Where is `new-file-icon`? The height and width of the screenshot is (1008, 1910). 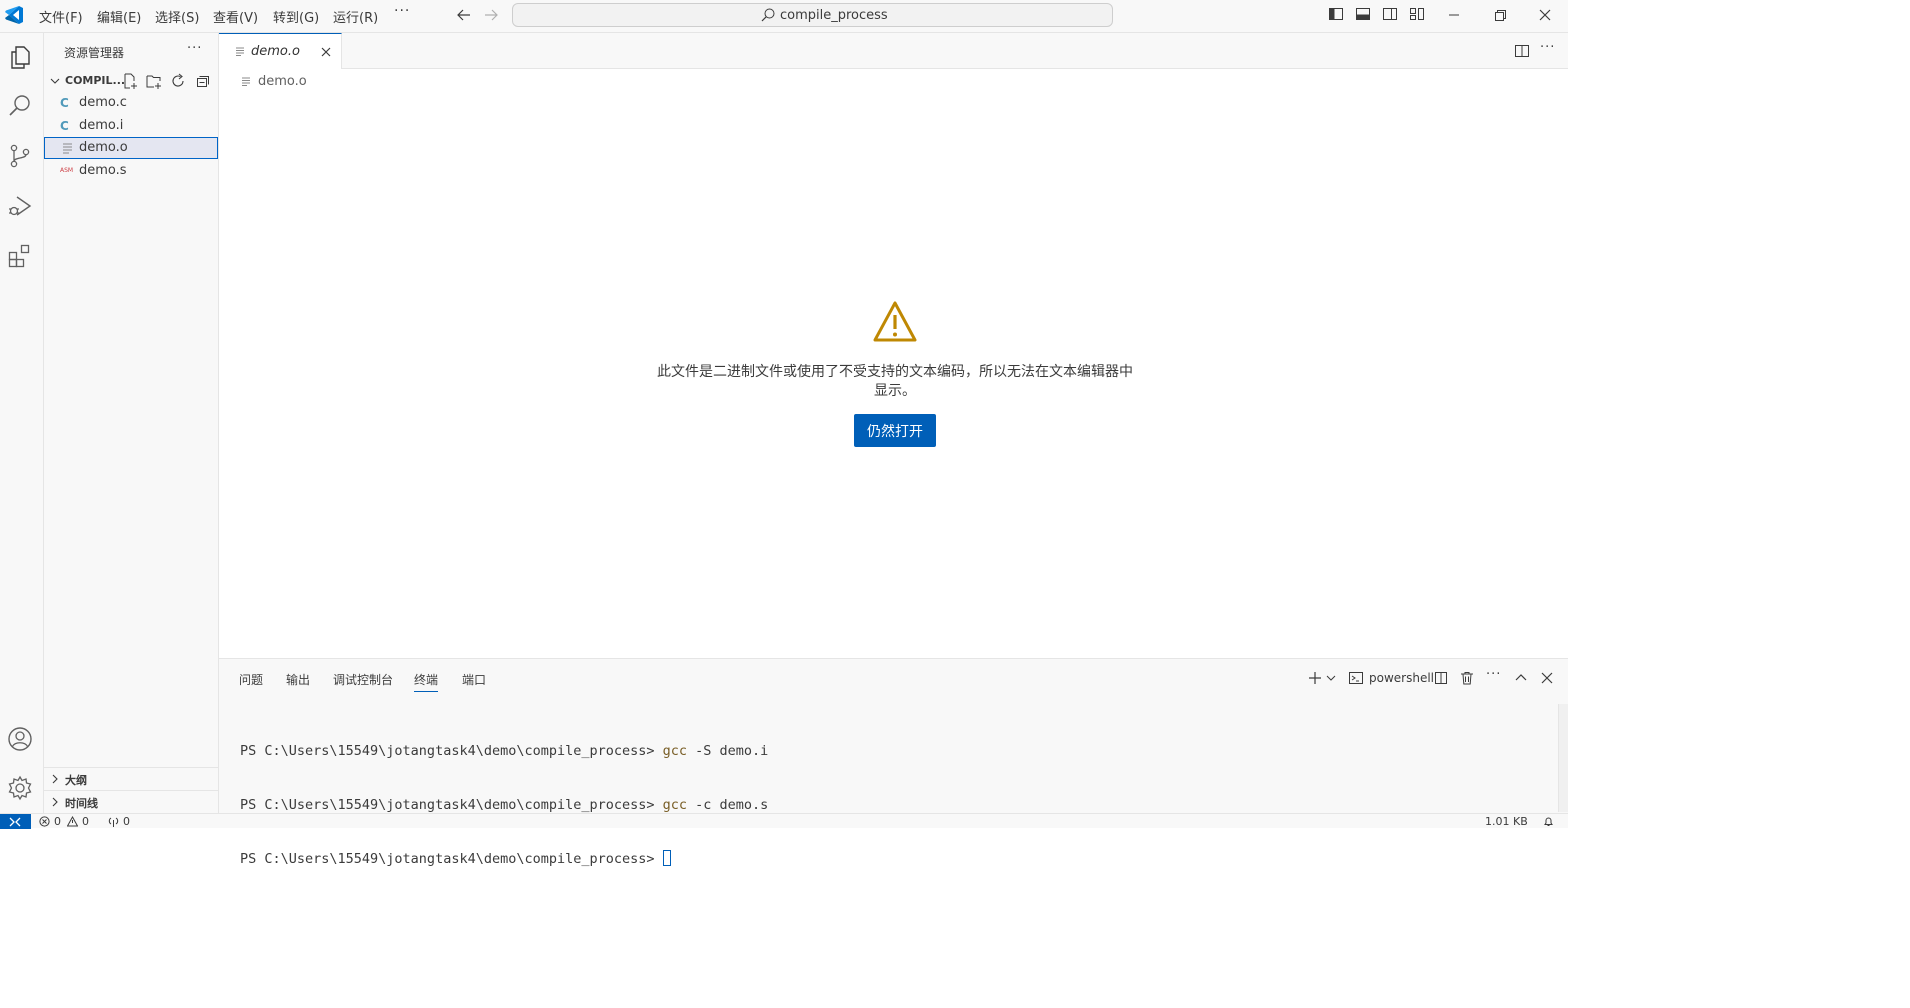
new-file-icon is located at coordinates (130, 81).